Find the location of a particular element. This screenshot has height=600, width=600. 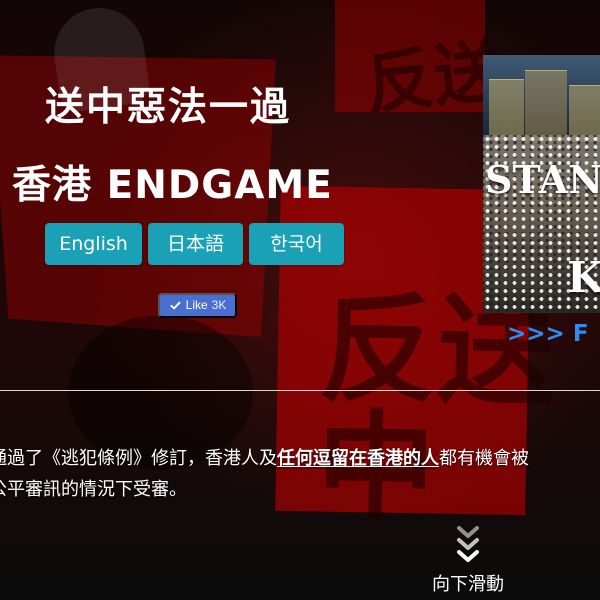

video-thumbnail-text-1: STAN is located at coordinates (542, 179).